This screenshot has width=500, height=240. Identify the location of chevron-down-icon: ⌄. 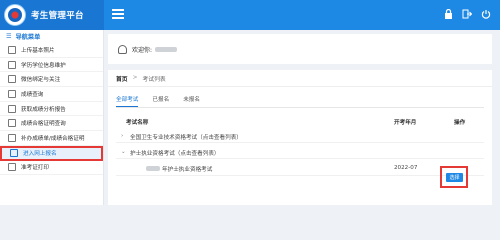
(123, 152).